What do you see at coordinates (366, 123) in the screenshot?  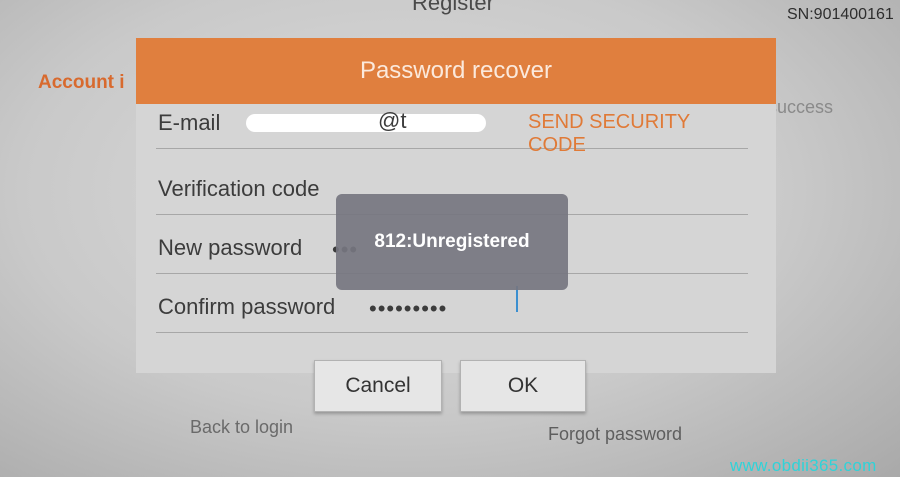 I see `email-field` at bounding box center [366, 123].